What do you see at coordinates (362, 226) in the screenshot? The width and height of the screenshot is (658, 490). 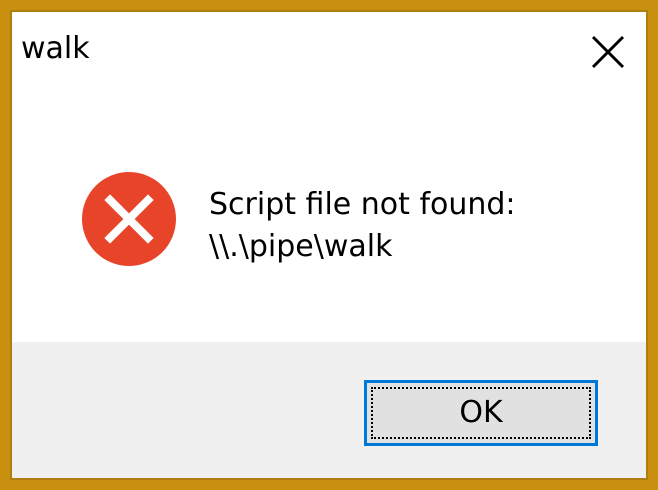 I see `error-message: Script file not found: \\.\pipe\walk` at bounding box center [362, 226].